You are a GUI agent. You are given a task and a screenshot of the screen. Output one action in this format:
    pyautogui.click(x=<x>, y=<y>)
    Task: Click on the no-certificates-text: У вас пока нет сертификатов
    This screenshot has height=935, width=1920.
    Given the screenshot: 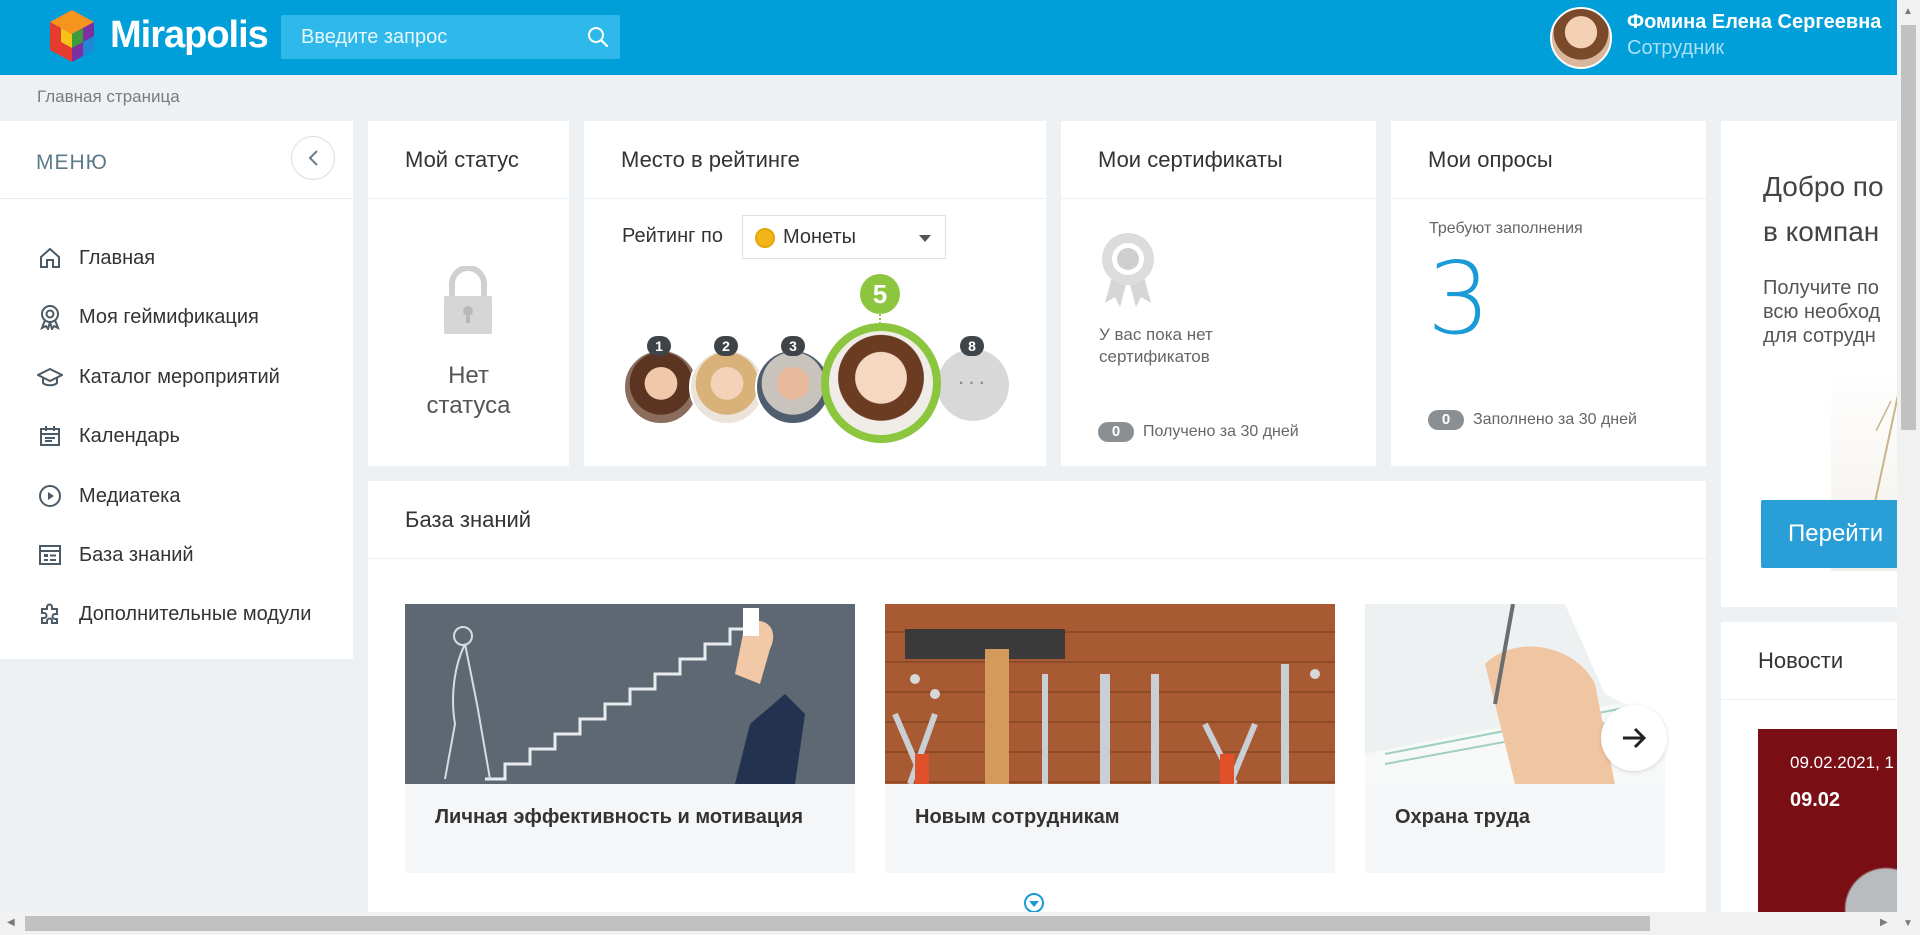 What is the action you would take?
    pyautogui.click(x=1156, y=345)
    